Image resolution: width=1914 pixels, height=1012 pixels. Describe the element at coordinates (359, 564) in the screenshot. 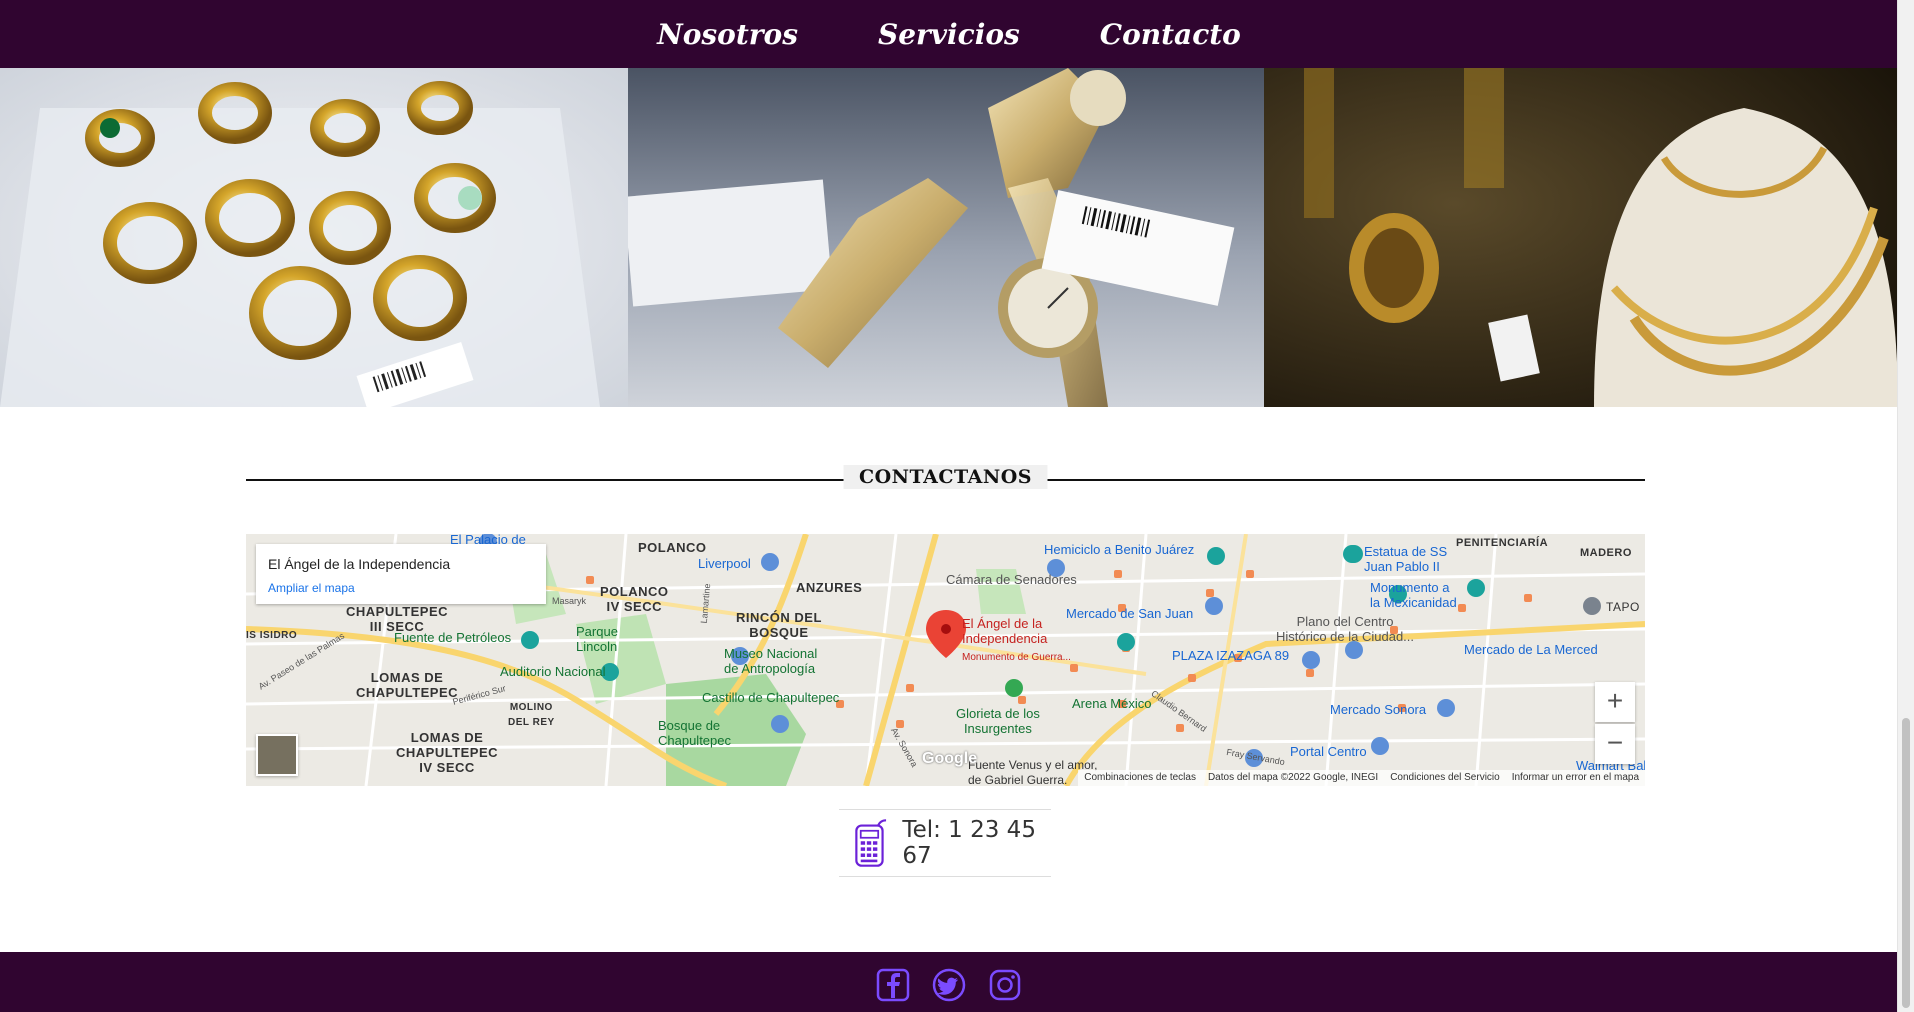

I see `map-place-title: El Ángel de la Independencia` at that location.